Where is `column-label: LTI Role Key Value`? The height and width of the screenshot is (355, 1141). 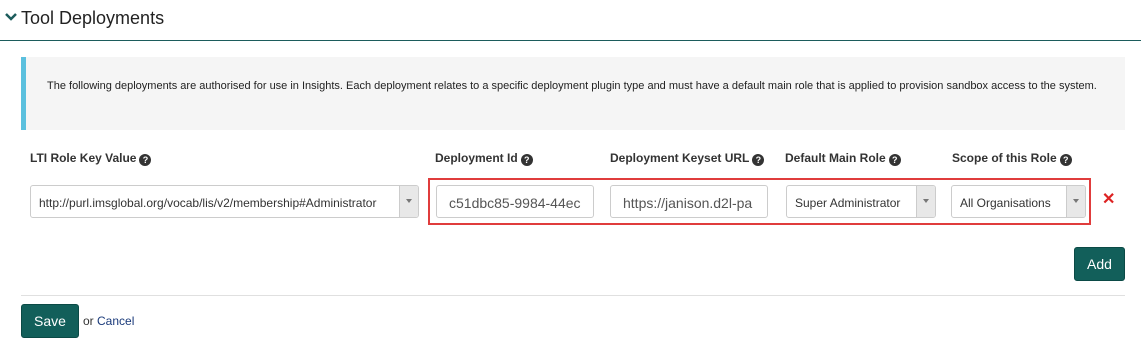
column-label: LTI Role Key Value is located at coordinates (83, 158).